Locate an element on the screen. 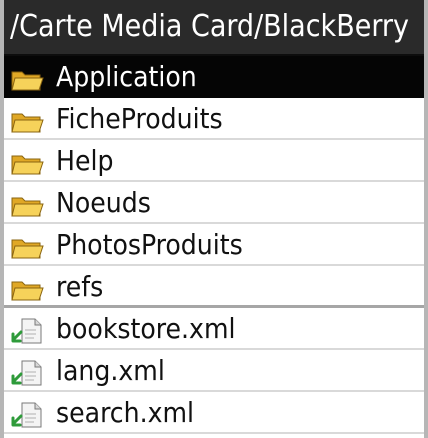  folder-row-refs: refs is located at coordinates (214, 287).